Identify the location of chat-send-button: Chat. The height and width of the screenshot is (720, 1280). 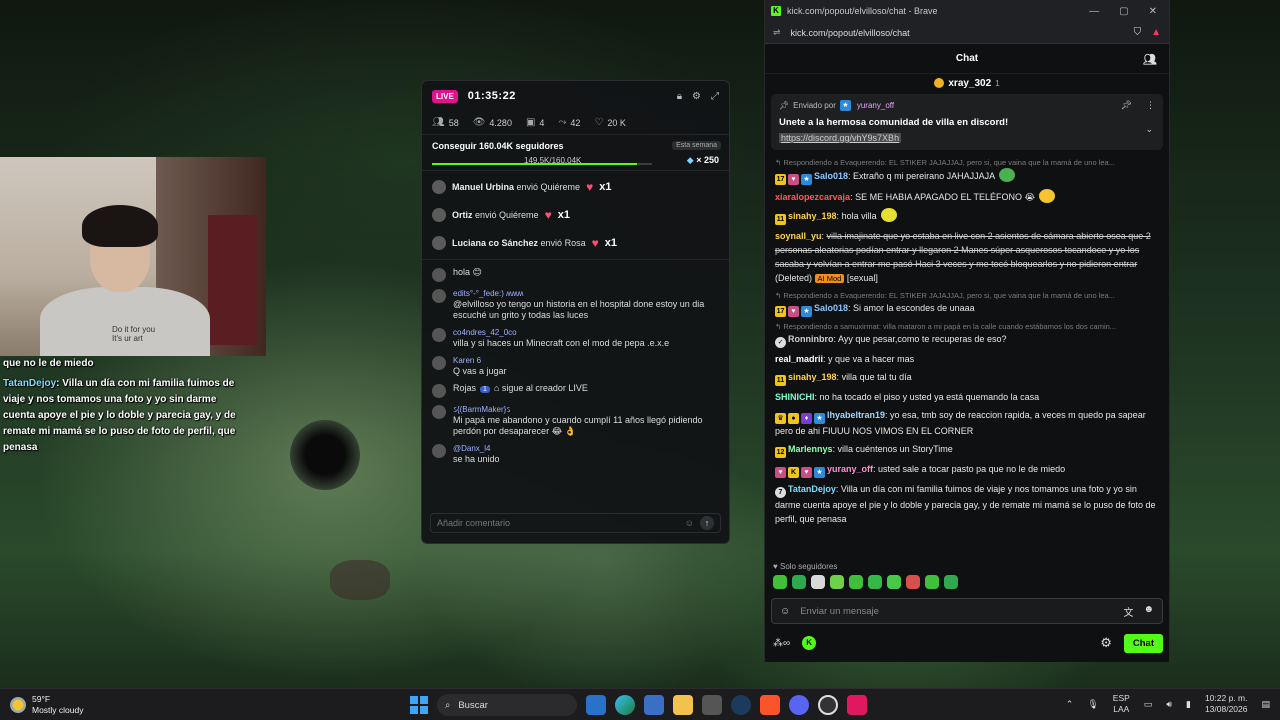
(1143, 643).